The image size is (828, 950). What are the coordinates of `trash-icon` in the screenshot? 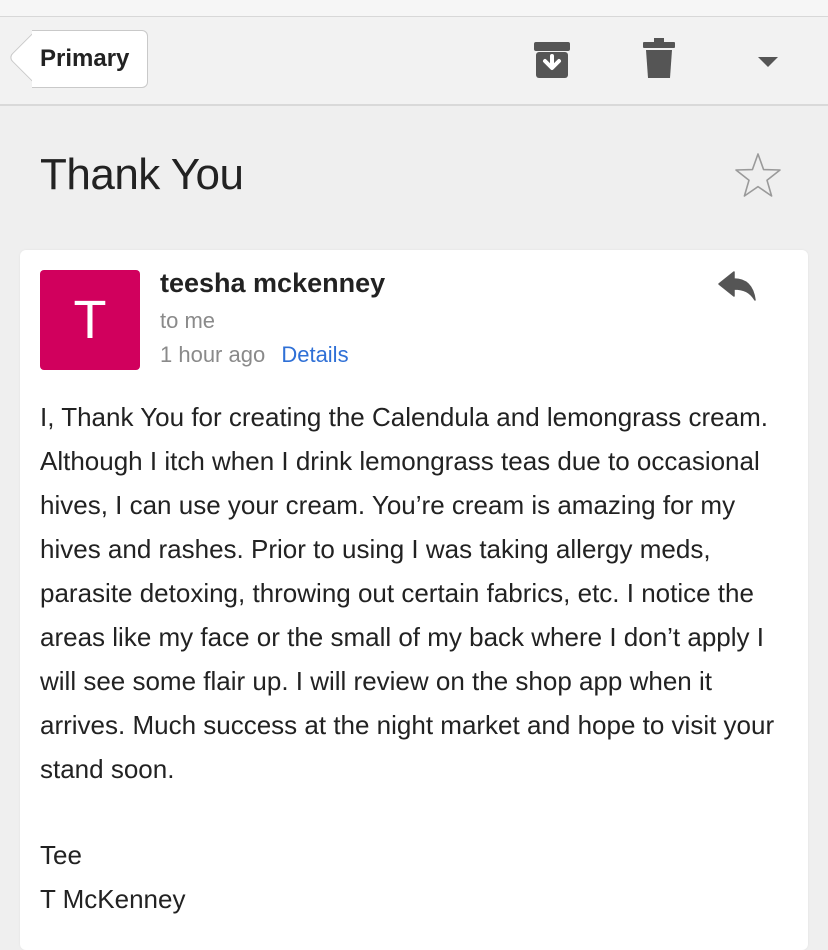 It's located at (659, 58).